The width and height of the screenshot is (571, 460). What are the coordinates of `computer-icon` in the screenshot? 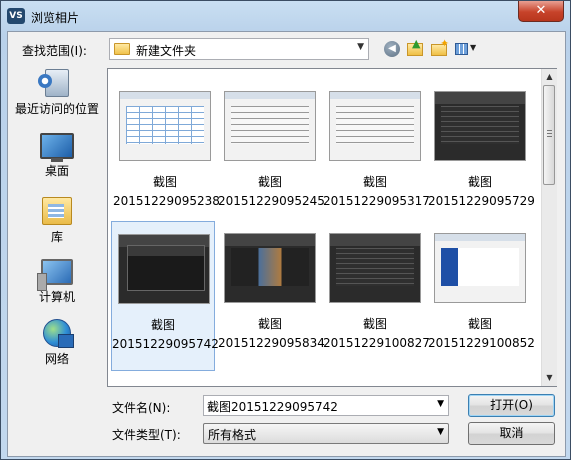 It's located at (55, 275).